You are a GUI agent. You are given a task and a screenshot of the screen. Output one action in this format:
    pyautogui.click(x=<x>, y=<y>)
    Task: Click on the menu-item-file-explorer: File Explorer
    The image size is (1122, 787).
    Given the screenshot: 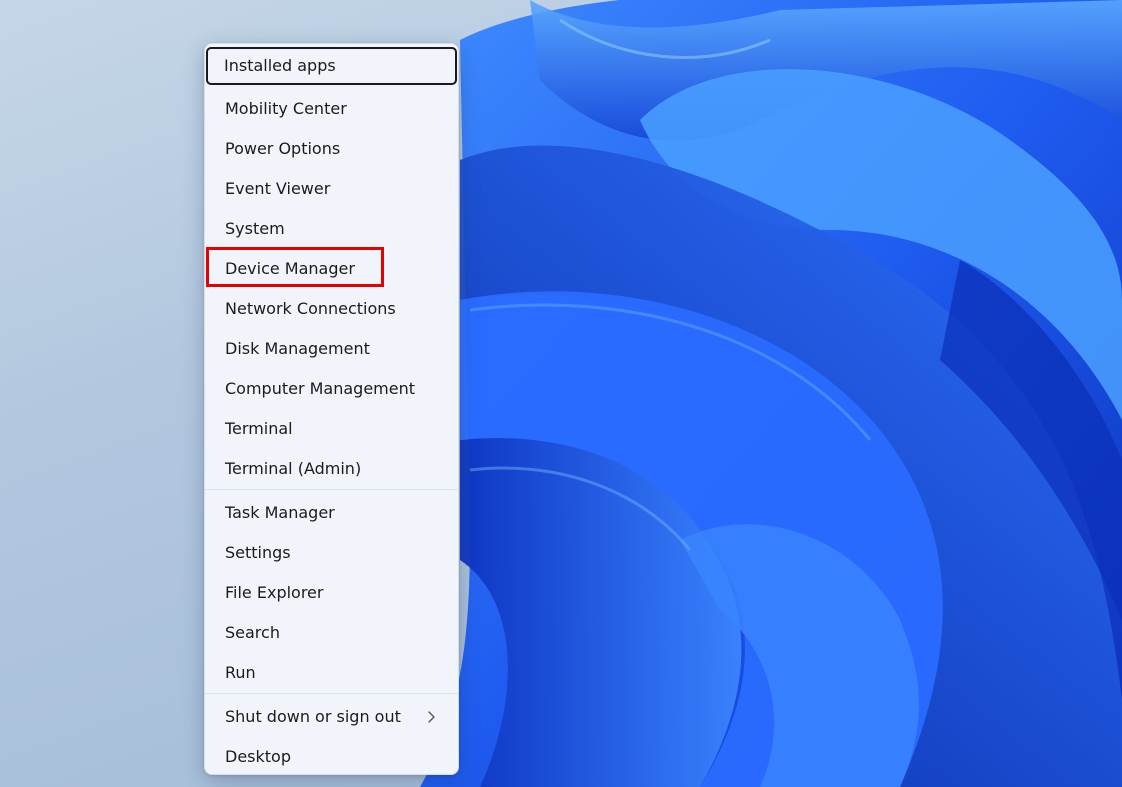 What is the action you would take?
    pyautogui.click(x=331, y=591)
    